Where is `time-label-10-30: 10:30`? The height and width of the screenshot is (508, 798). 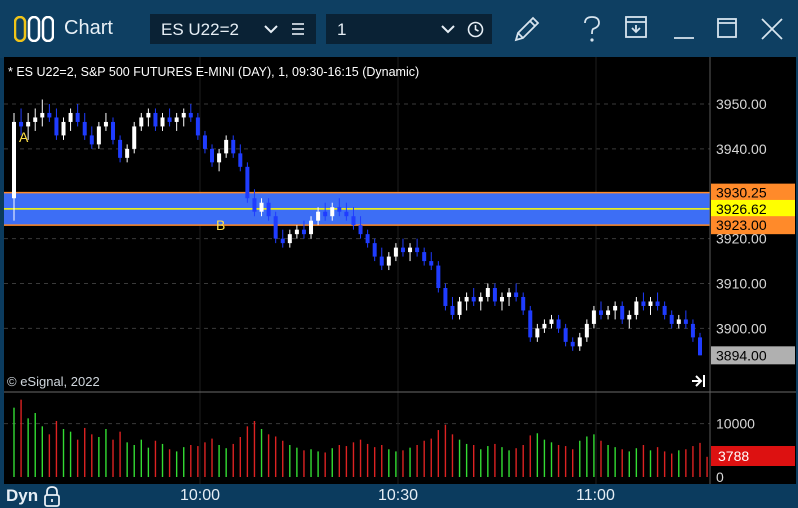 time-label-10-30: 10:30 is located at coordinates (398, 495).